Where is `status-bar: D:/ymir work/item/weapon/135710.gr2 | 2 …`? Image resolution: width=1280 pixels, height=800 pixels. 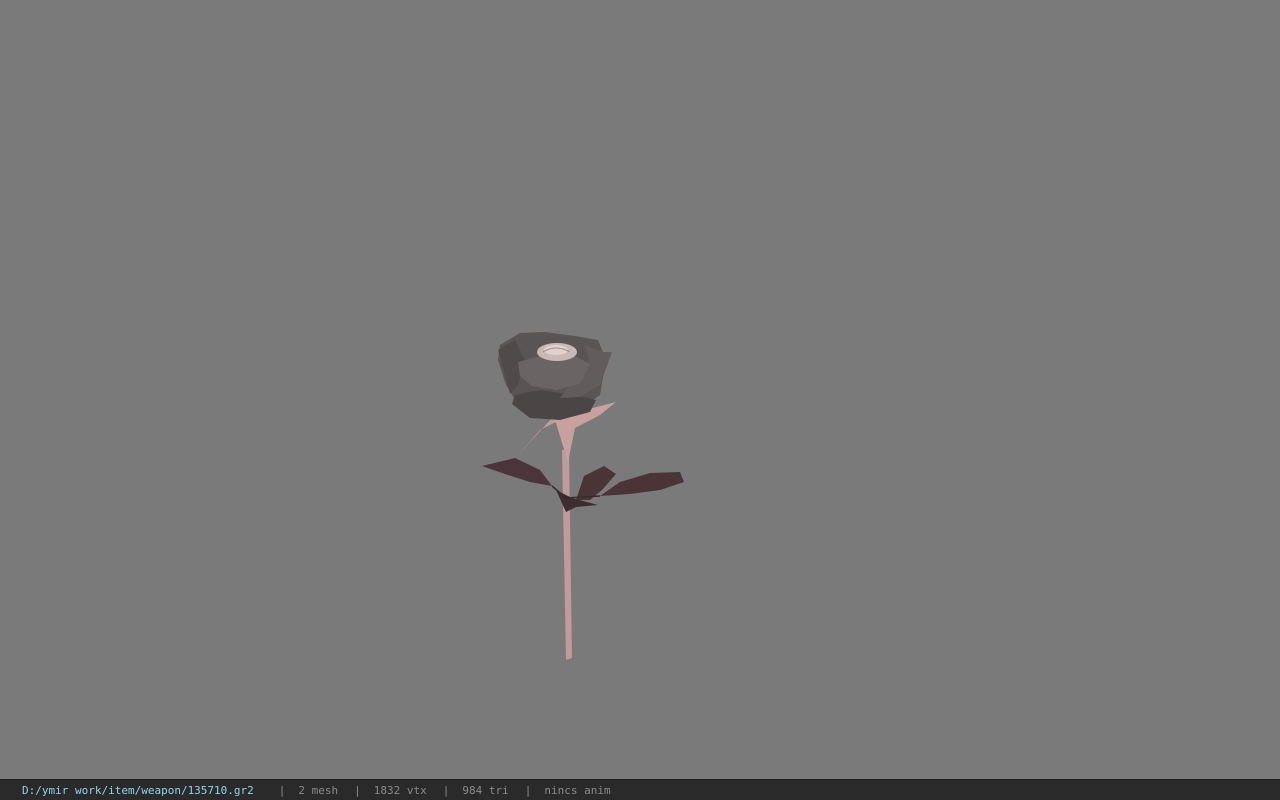 status-bar: D:/ymir work/item/weapon/135710.gr2 | 2 … is located at coordinates (640, 789).